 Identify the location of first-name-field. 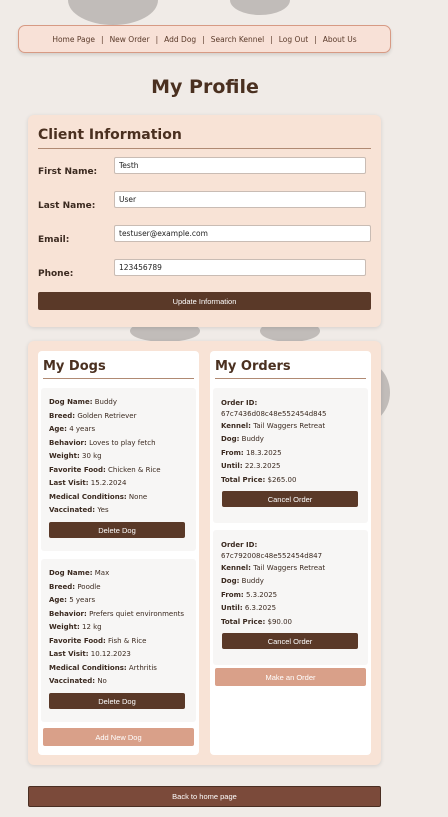
(240, 165).